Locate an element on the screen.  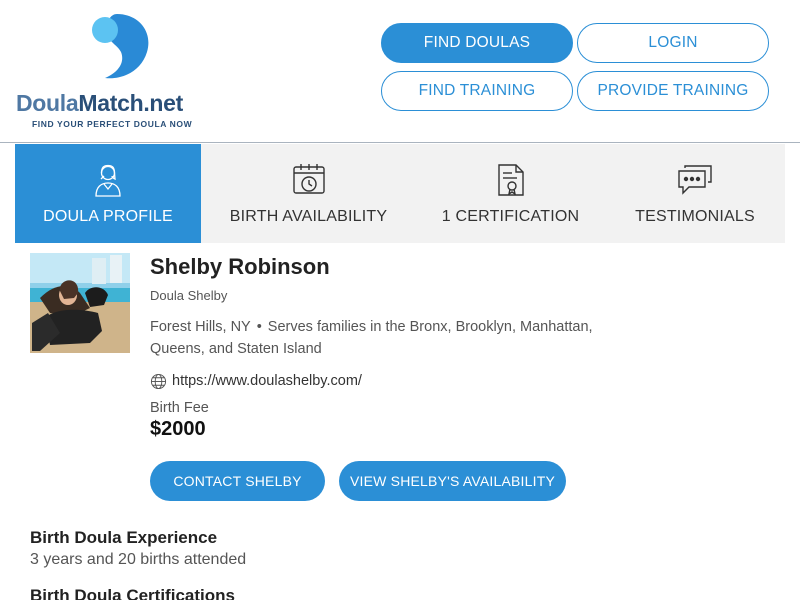
calendar-clock-icon is located at coordinates (309, 180).